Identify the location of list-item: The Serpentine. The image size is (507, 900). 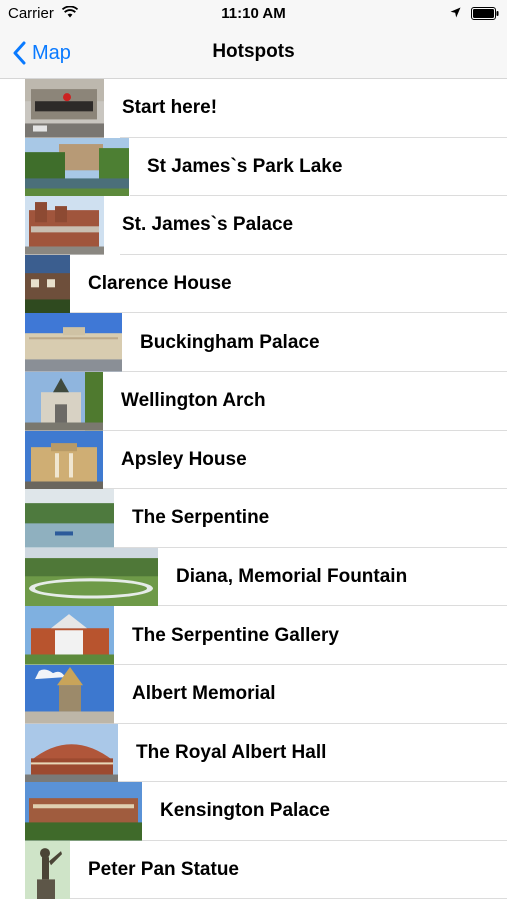
(253, 518).